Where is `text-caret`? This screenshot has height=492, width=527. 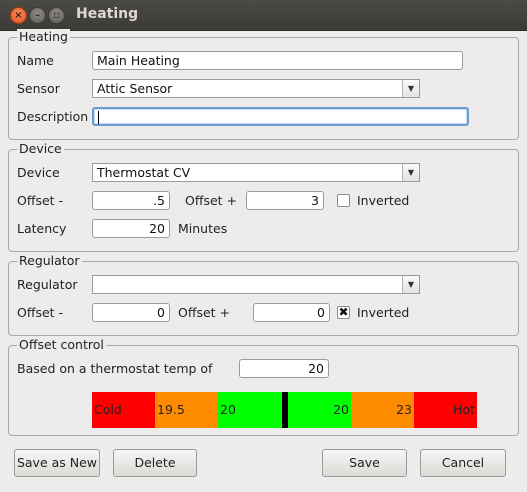 text-caret is located at coordinates (98, 117).